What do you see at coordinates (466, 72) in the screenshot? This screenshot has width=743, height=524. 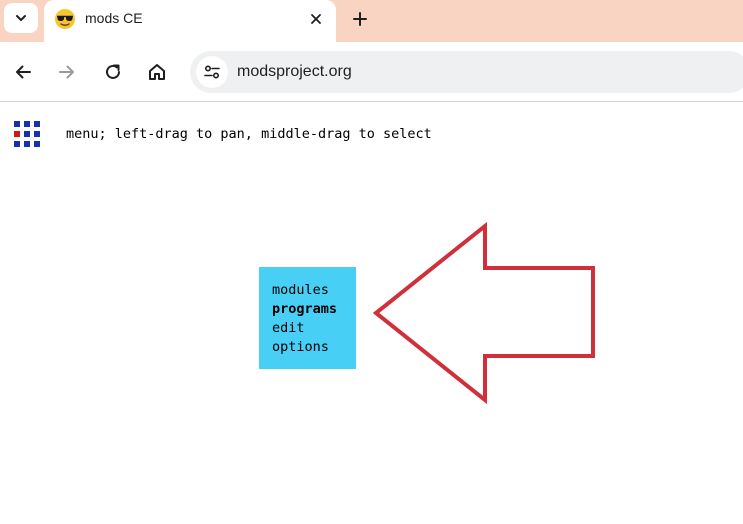 I see `address-bar: modsproject.org` at bounding box center [466, 72].